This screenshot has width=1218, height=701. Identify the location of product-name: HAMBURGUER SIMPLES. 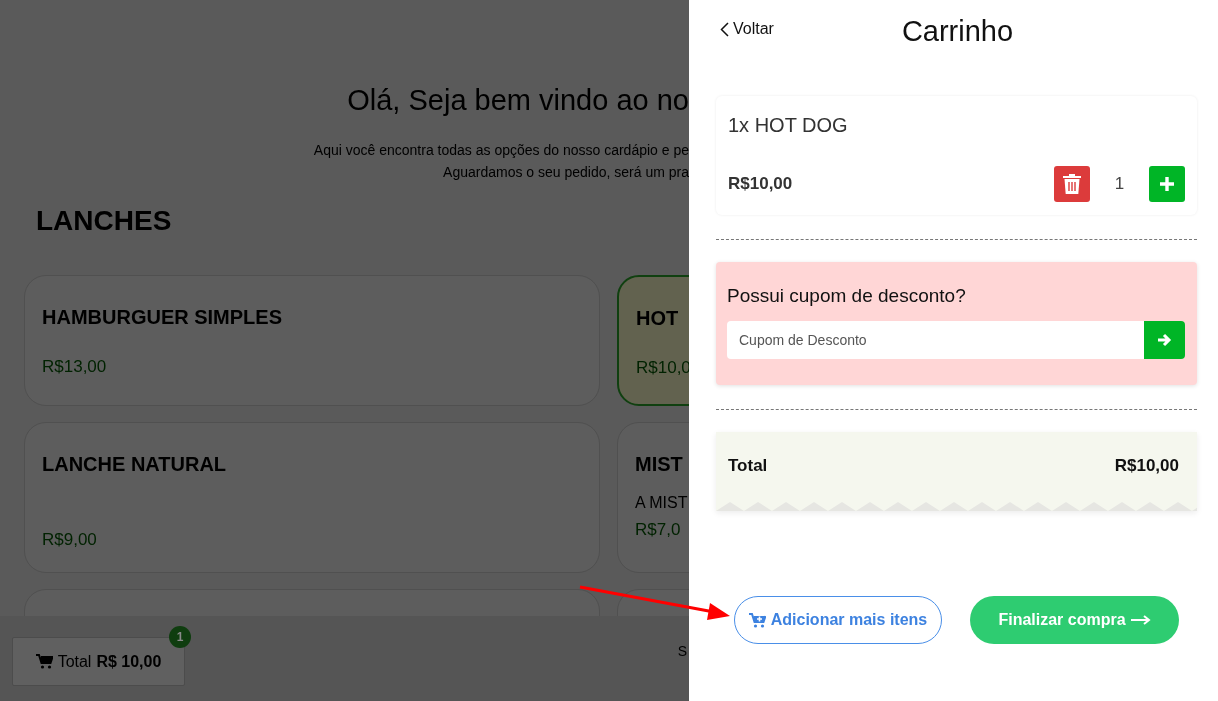
(162, 317).